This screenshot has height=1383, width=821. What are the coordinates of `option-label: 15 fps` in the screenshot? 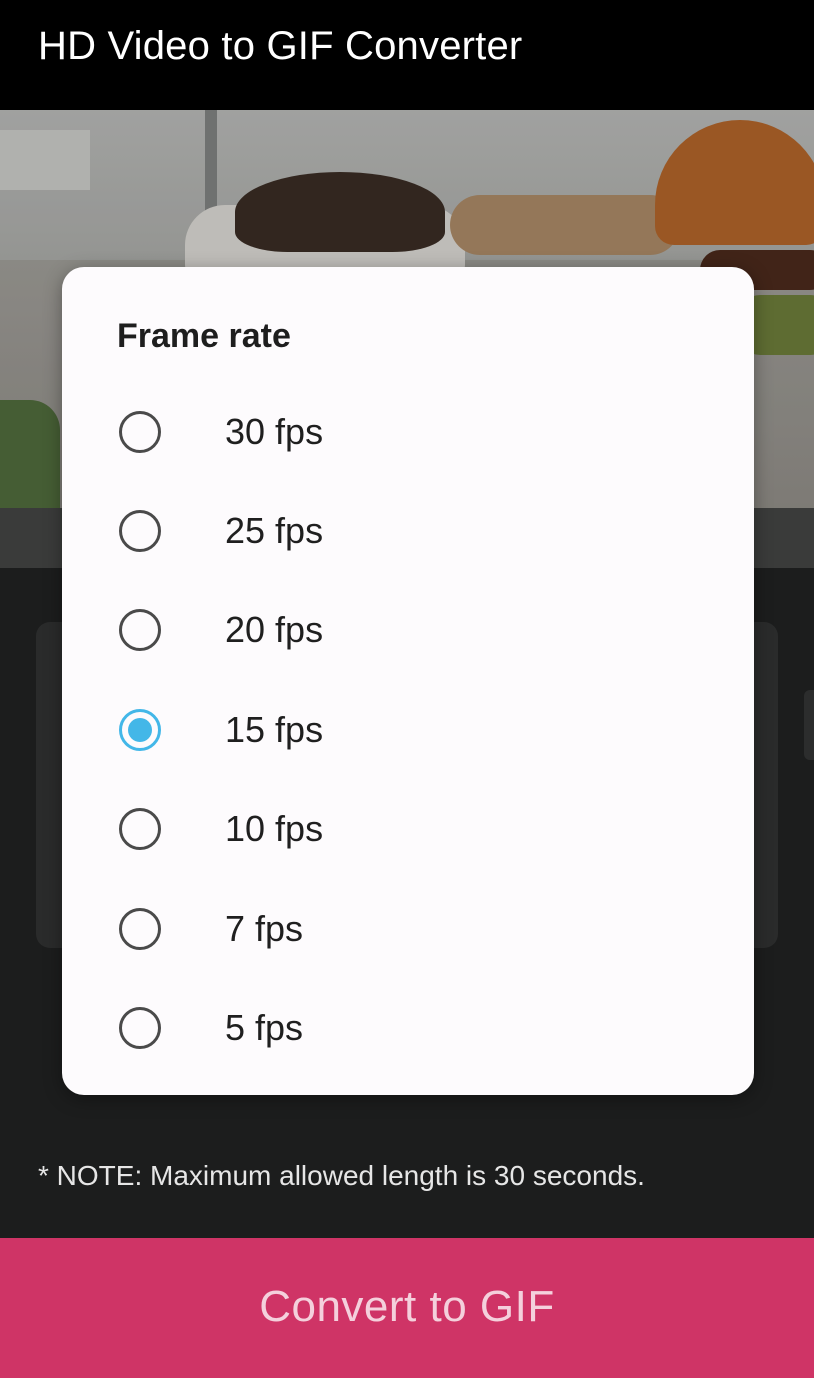 It's located at (274, 729).